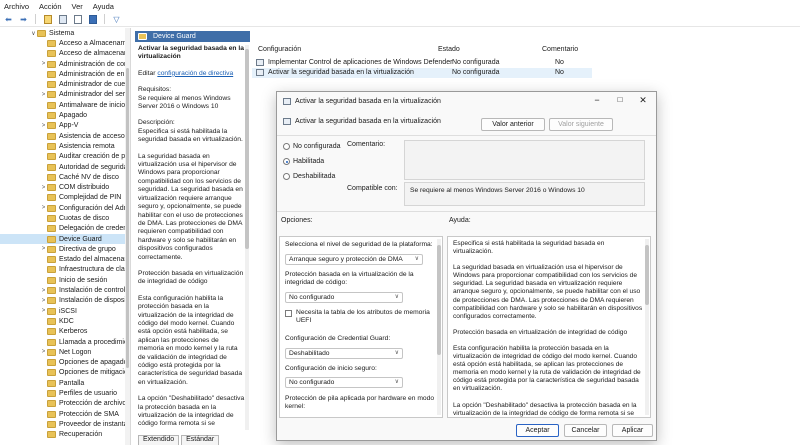 The image size is (800, 445). I want to click on tree-item: > Instalación de controla, so click(65, 290).